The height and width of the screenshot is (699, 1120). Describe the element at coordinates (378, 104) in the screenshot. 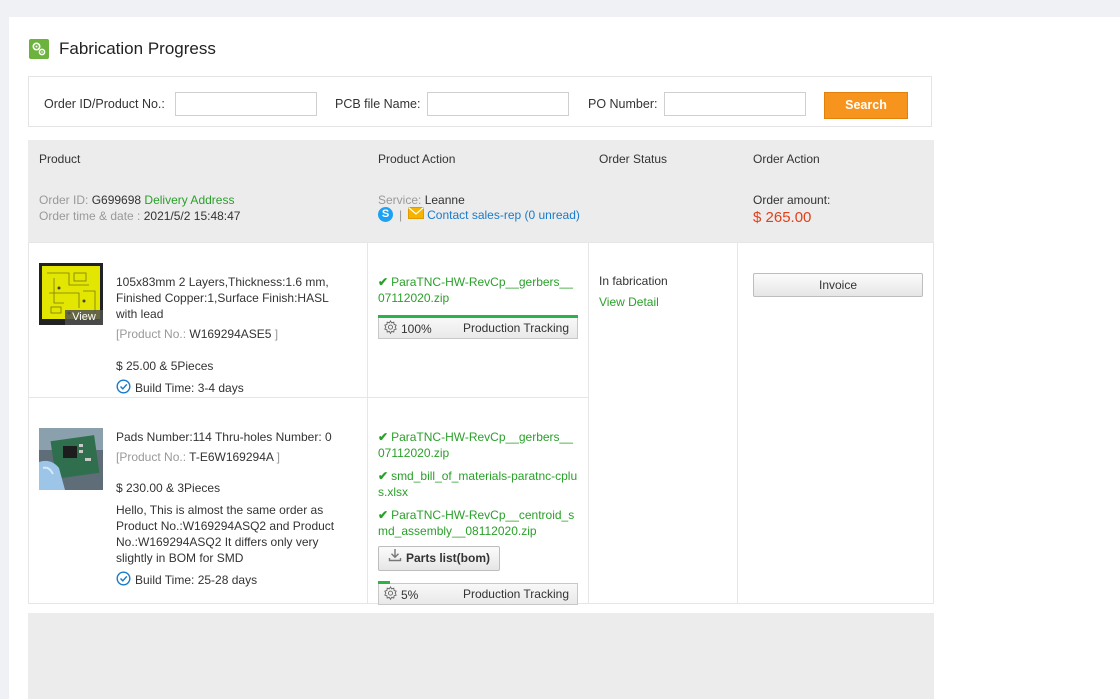

I see `pcb-file-label: PCB file Name:` at that location.